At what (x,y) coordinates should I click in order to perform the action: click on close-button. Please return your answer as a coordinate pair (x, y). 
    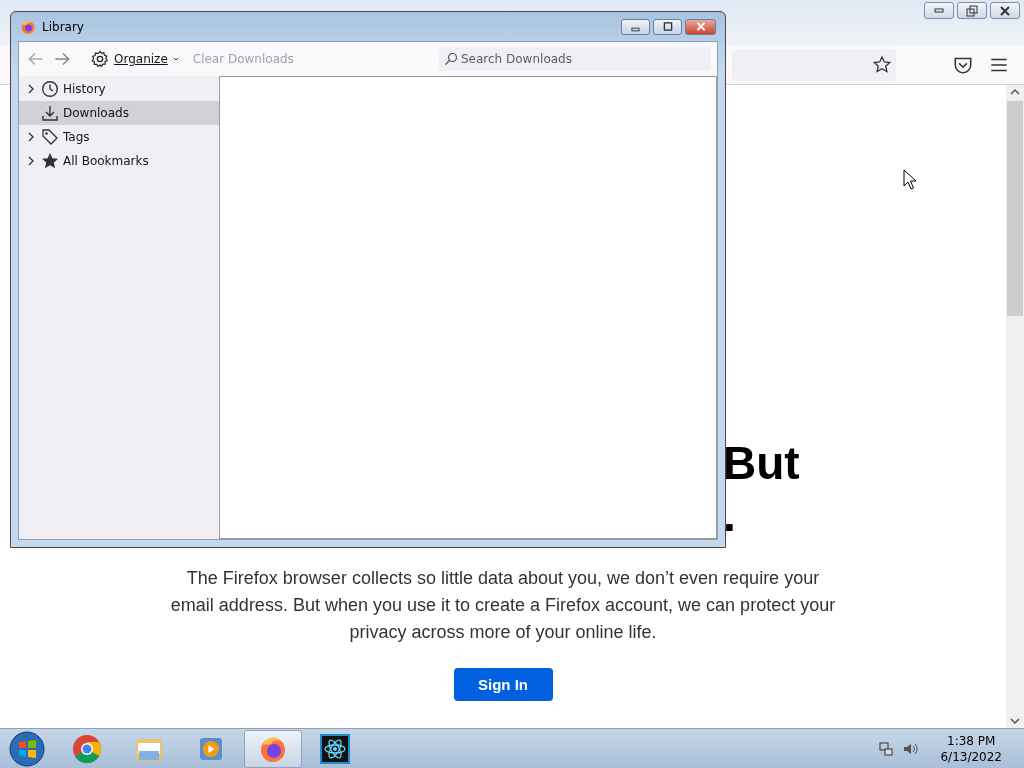
    Looking at the image, I should click on (1005, 10).